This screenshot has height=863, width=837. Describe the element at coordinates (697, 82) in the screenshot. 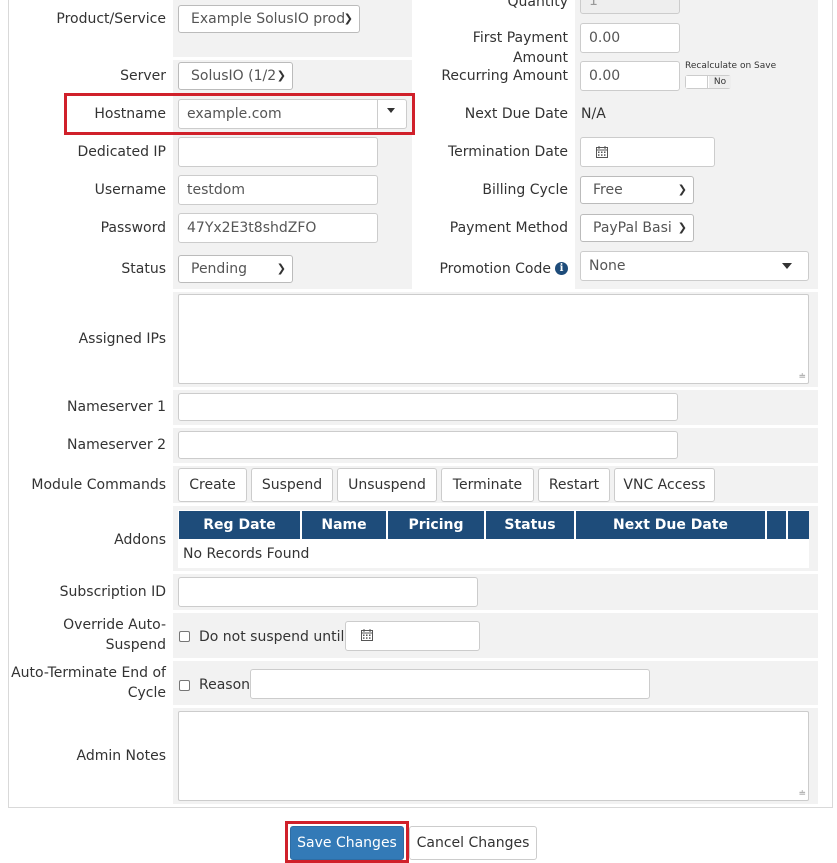

I see `toggle-knob` at that location.